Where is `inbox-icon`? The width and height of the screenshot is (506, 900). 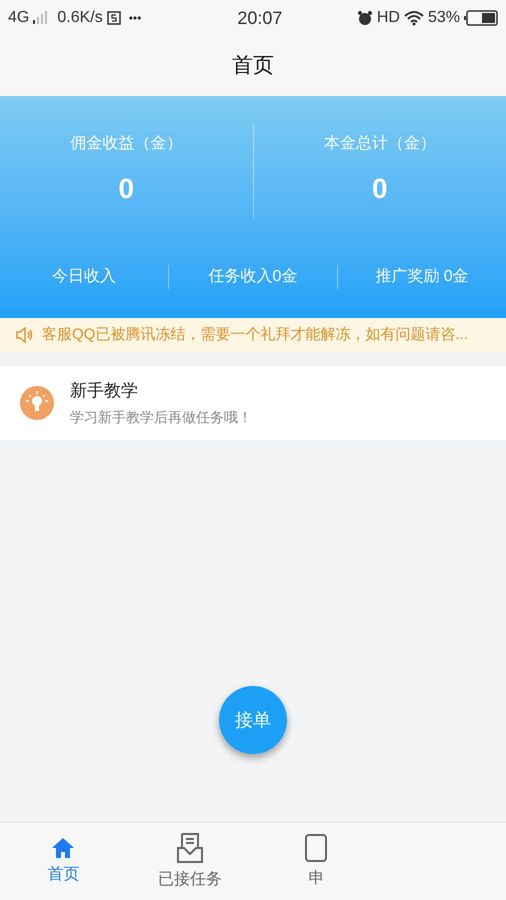
inbox-icon is located at coordinates (190, 848).